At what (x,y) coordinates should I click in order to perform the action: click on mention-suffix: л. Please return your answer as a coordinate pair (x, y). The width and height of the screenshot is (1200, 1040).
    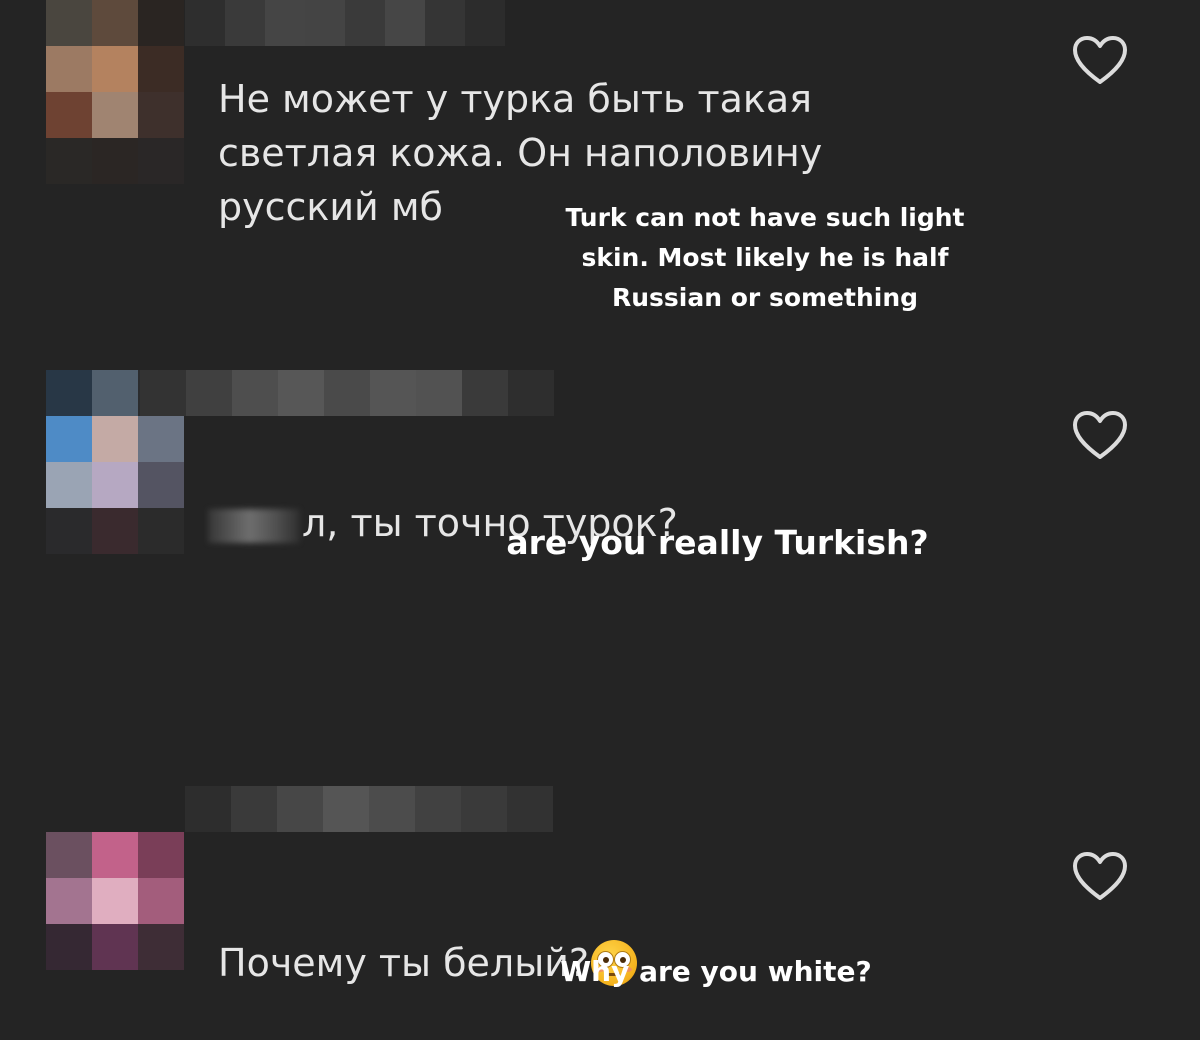
    Looking at the image, I should click on (314, 523).